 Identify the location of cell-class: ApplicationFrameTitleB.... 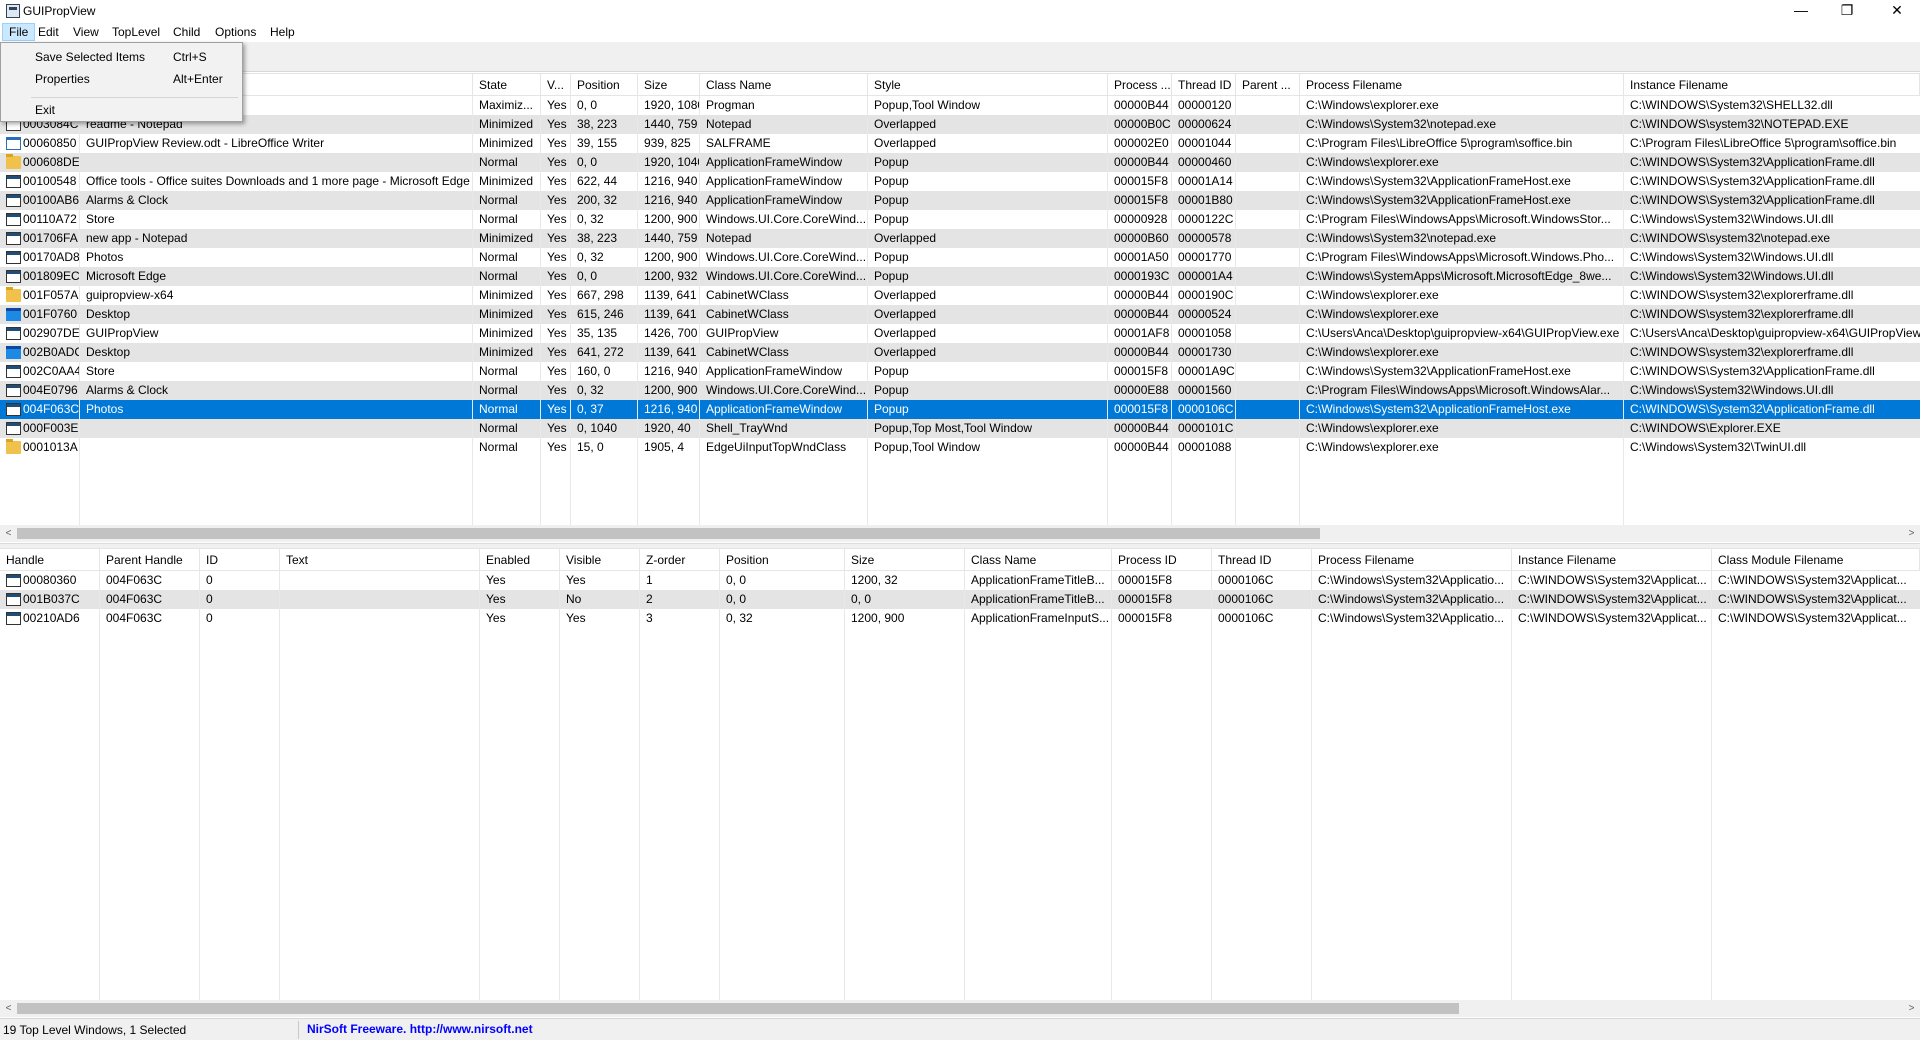
(1038, 580).